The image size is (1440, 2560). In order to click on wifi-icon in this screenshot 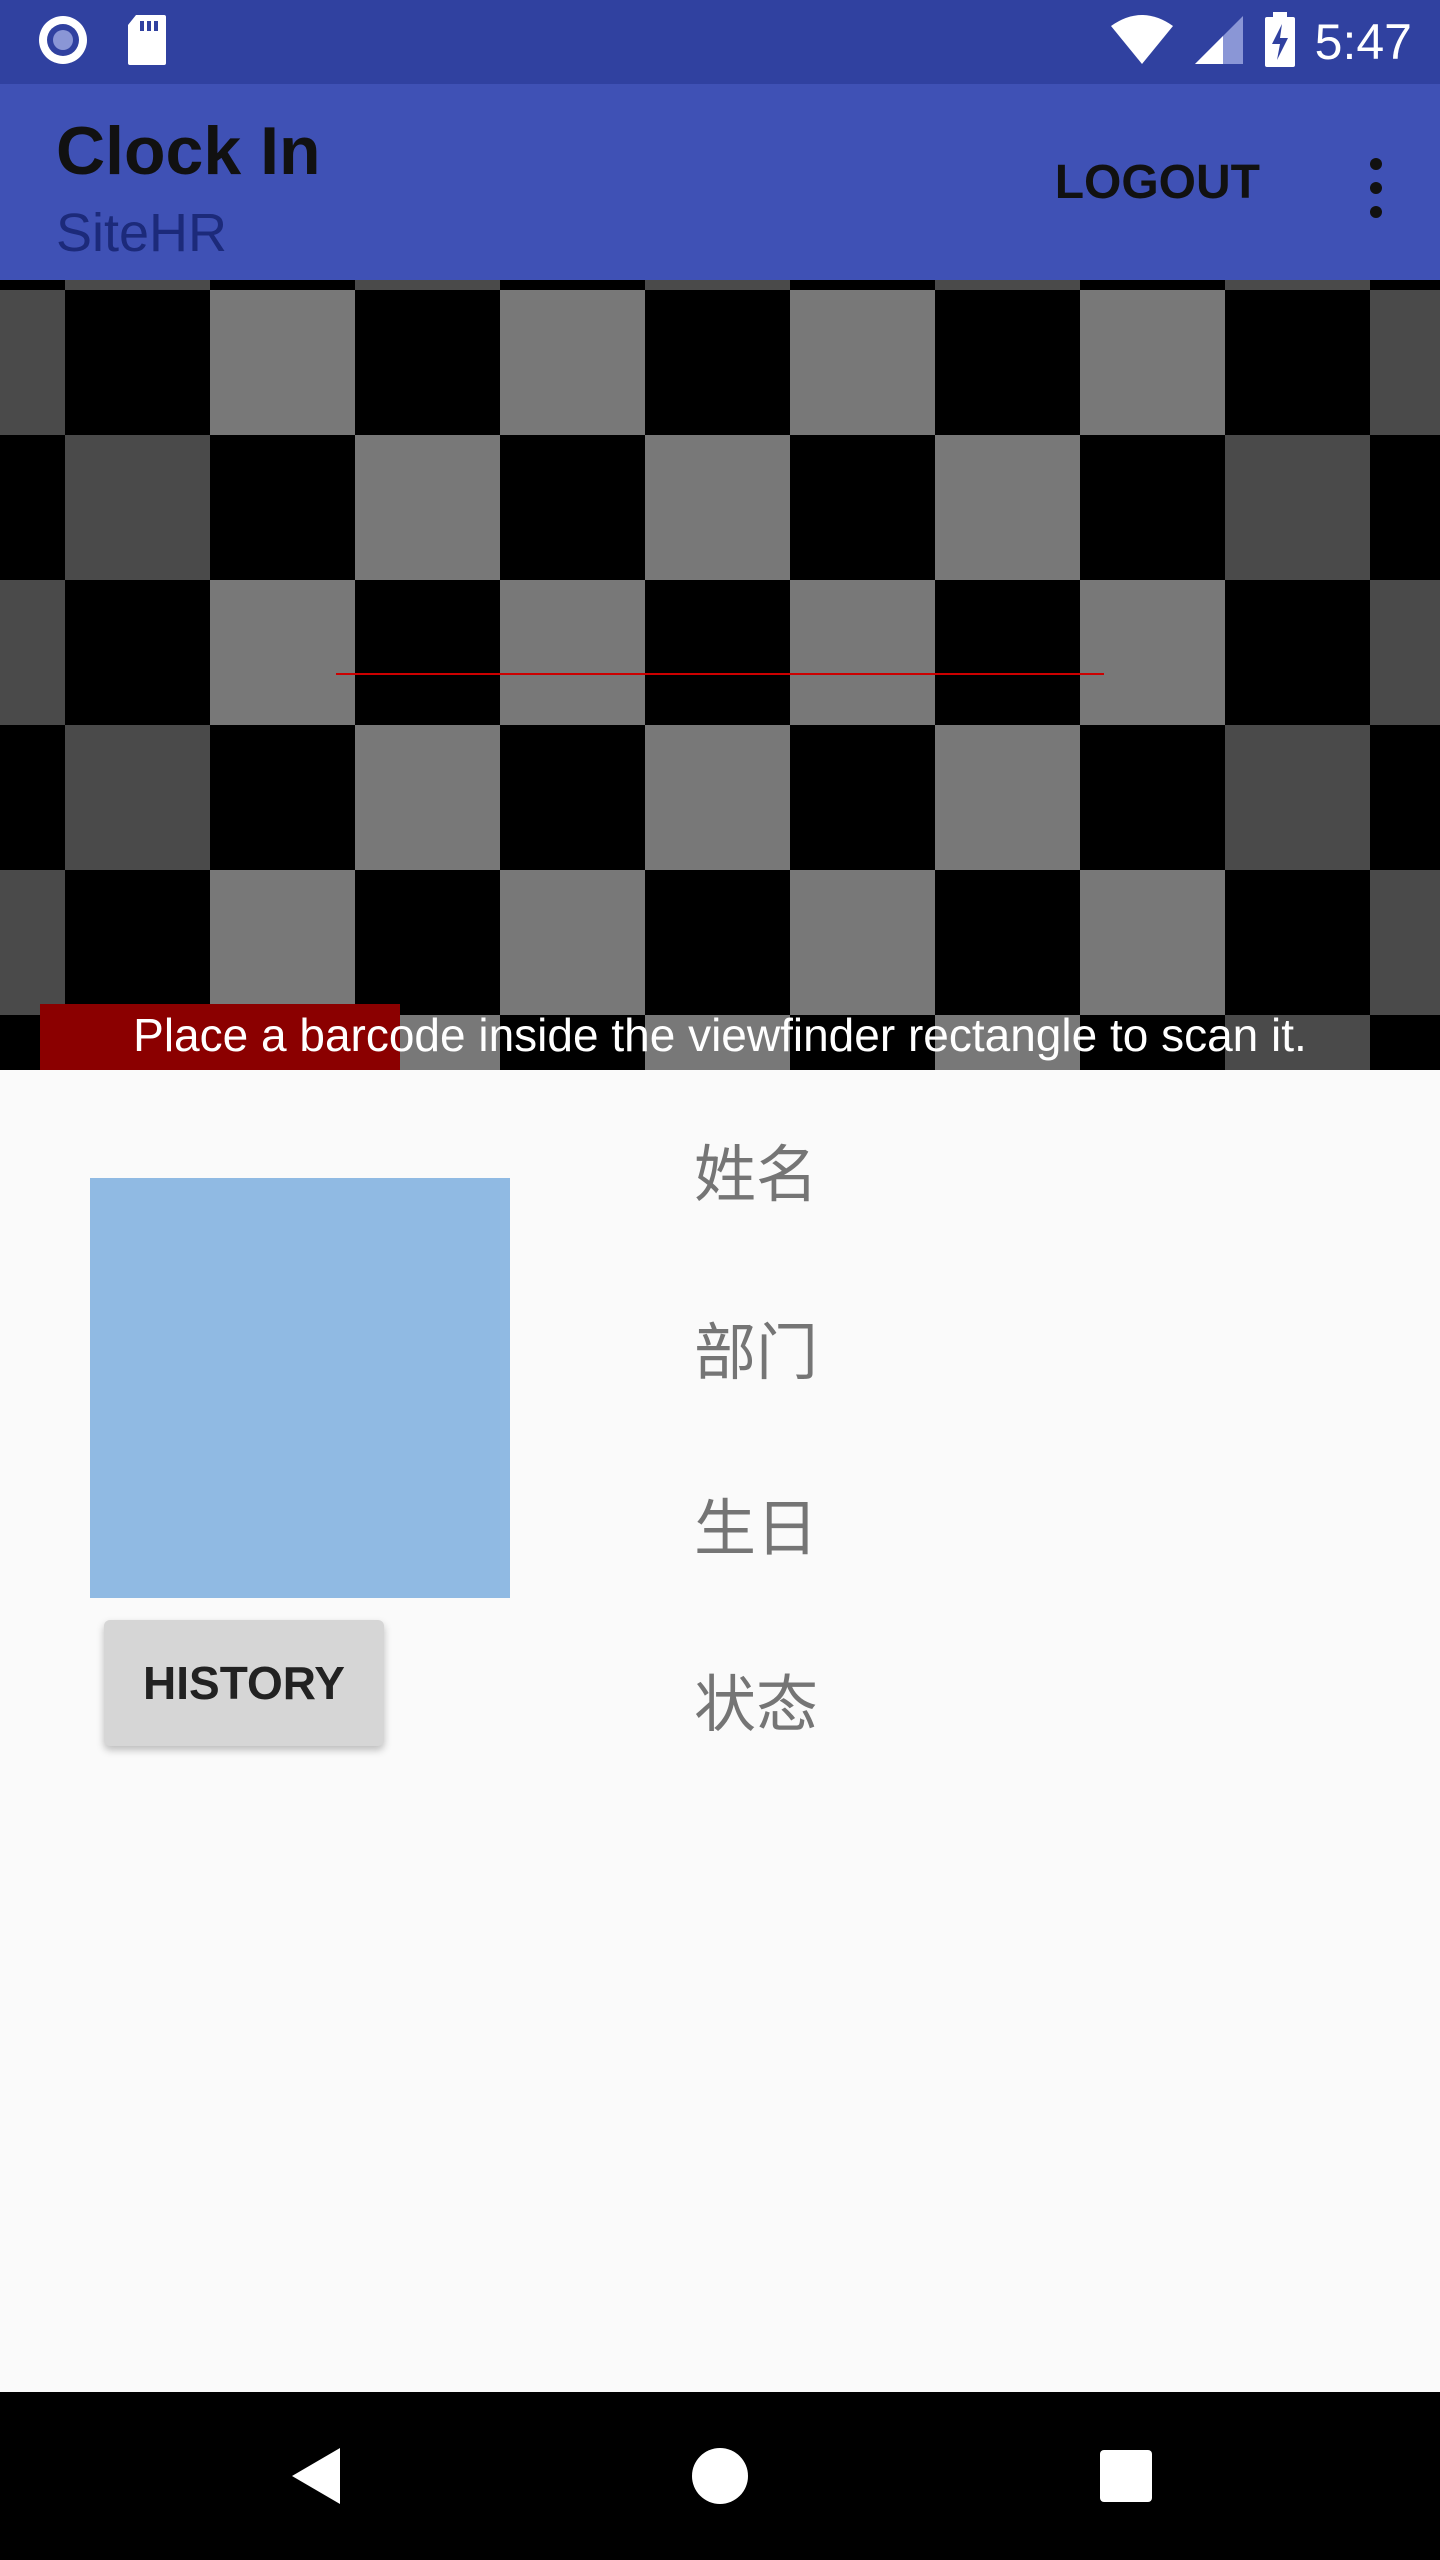, I will do `click(1142, 42)`.